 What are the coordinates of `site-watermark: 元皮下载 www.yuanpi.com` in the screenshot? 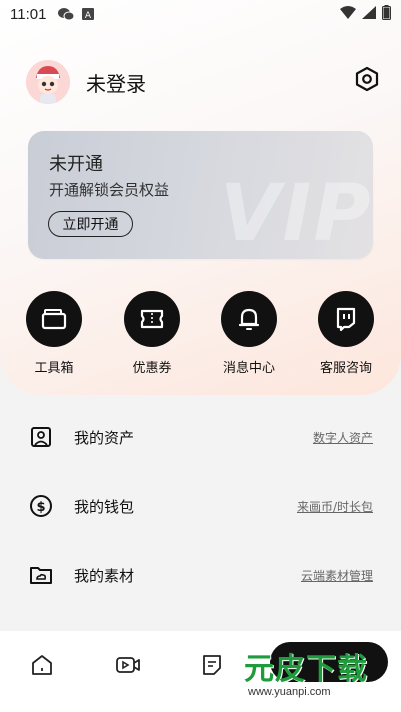 It's located at (313, 676).